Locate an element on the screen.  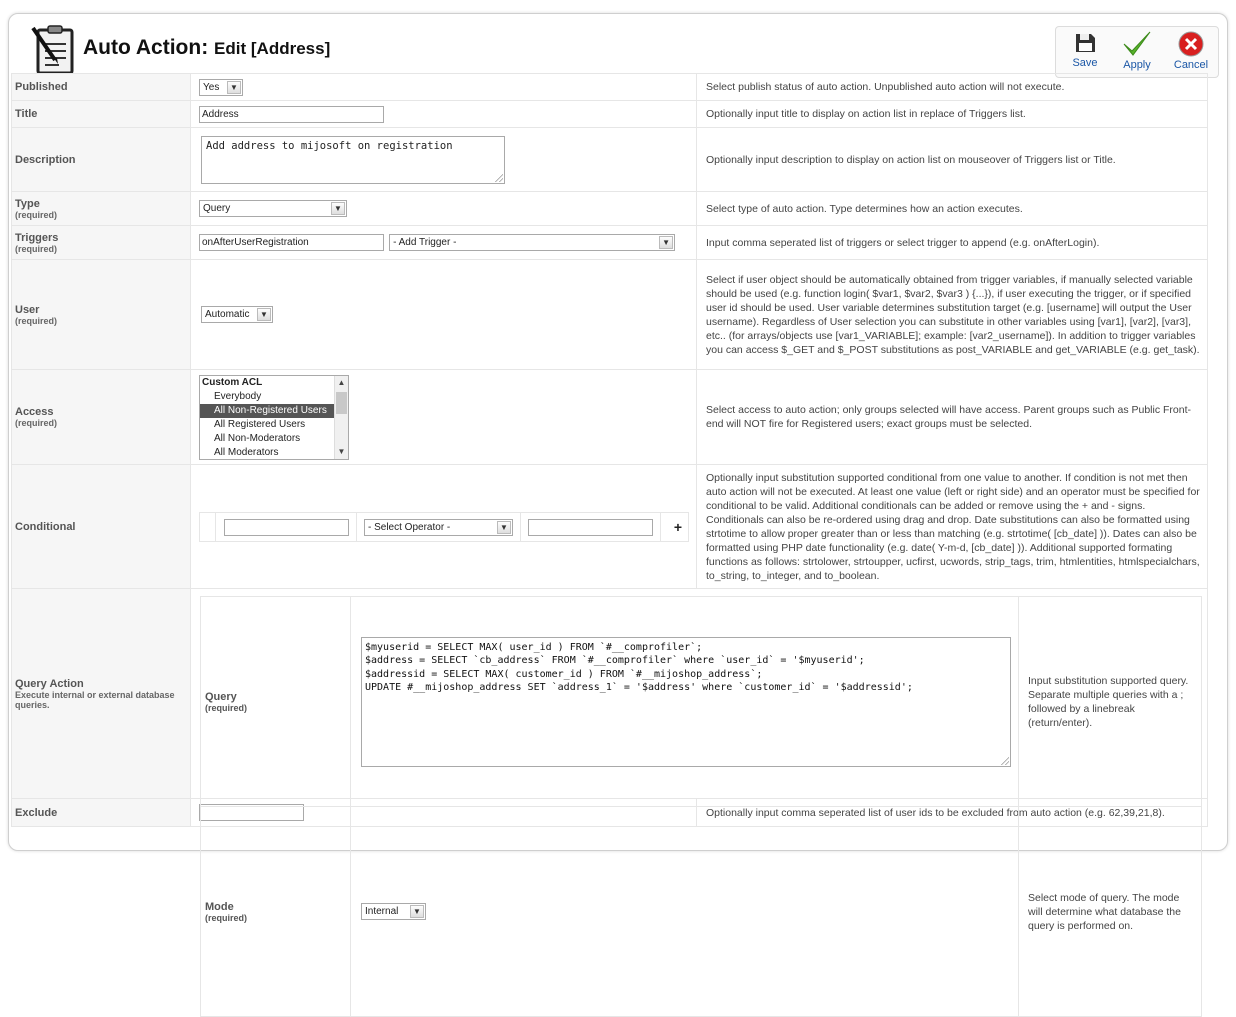
access-option: All Non-Registered Users is located at coordinates (274, 410).